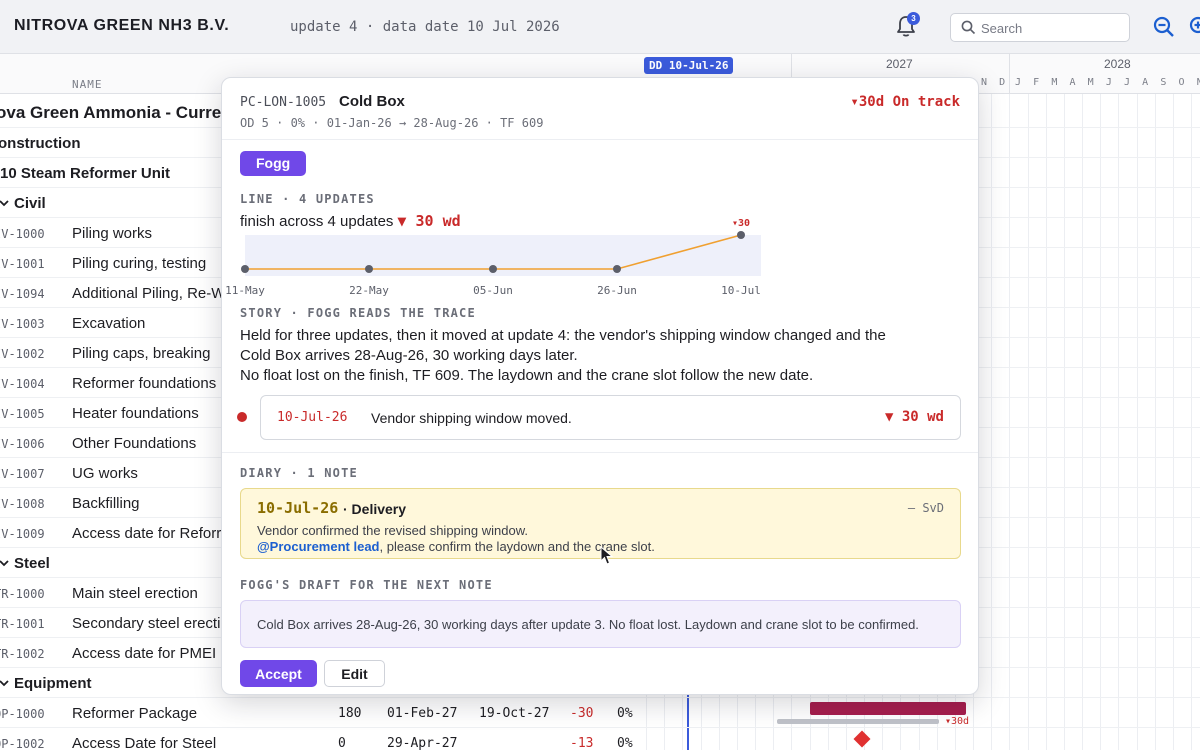 The width and height of the screenshot is (1200, 750). I want to click on activity-id: IV-1000, so click(22, 234).